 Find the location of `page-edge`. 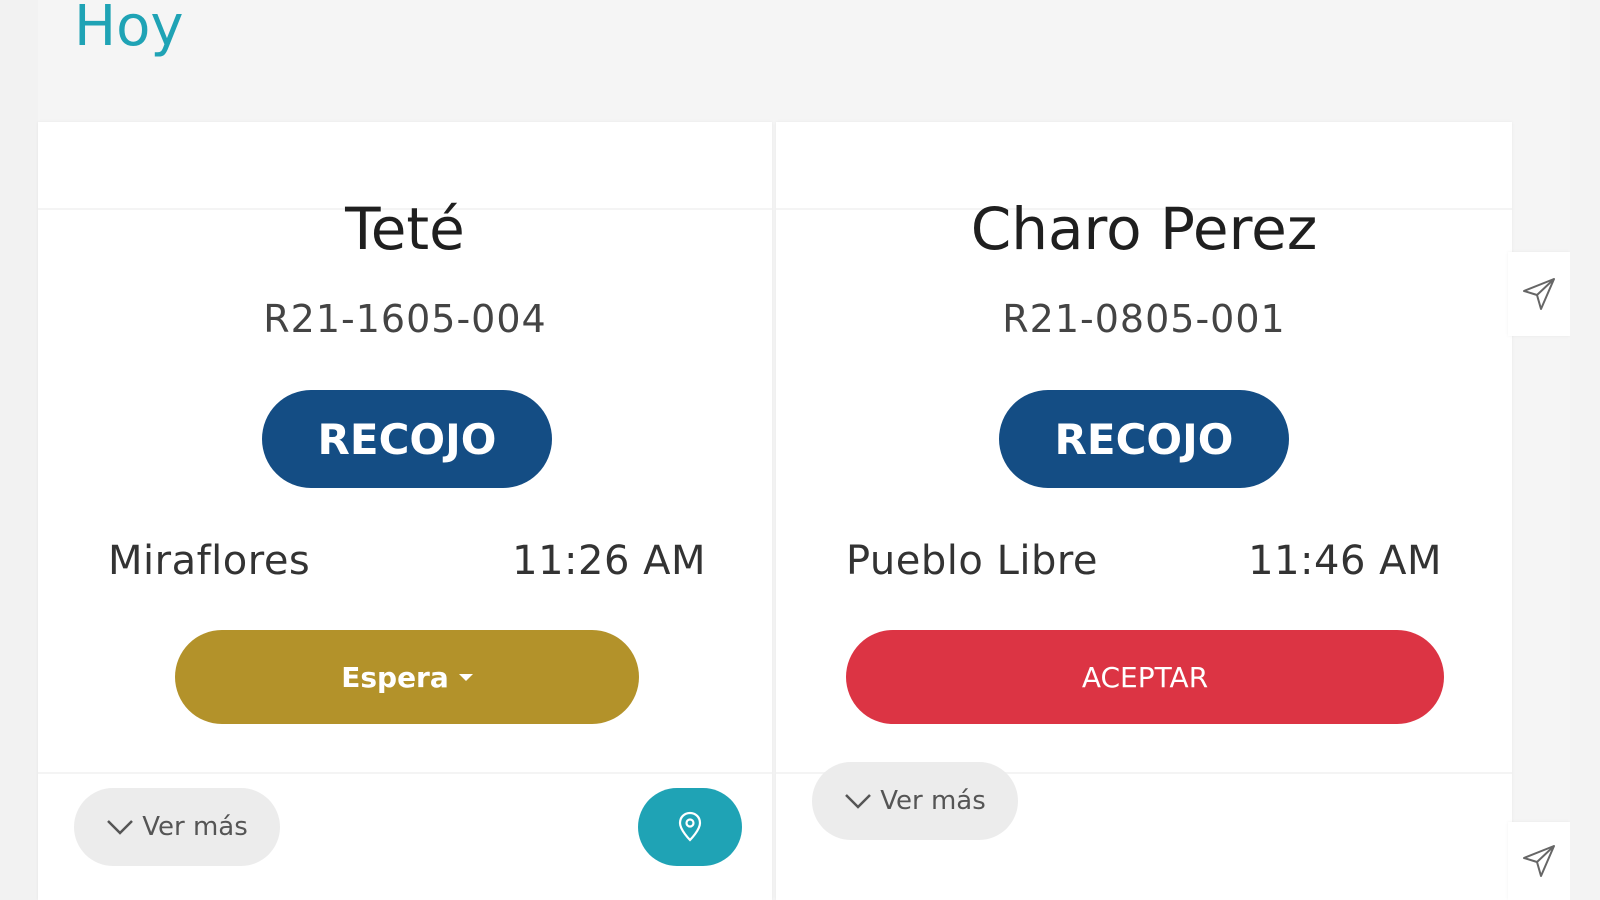

page-edge is located at coordinates (1585, 450).